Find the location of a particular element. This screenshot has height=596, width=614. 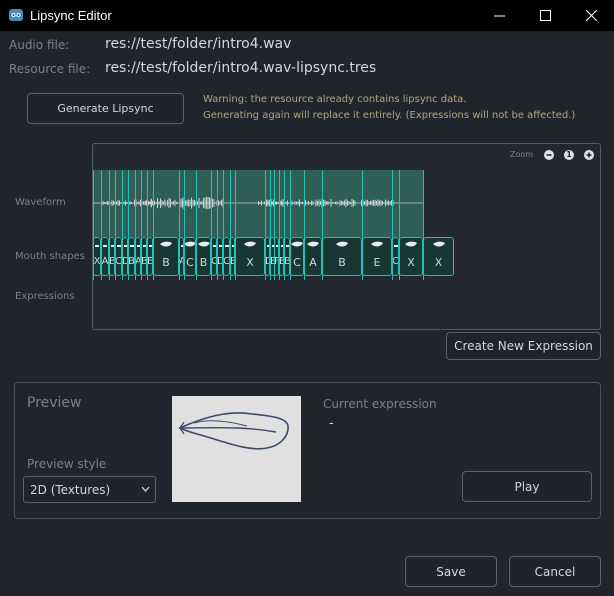

zoom-reset-button: 1 is located at coordinates (569, 155).